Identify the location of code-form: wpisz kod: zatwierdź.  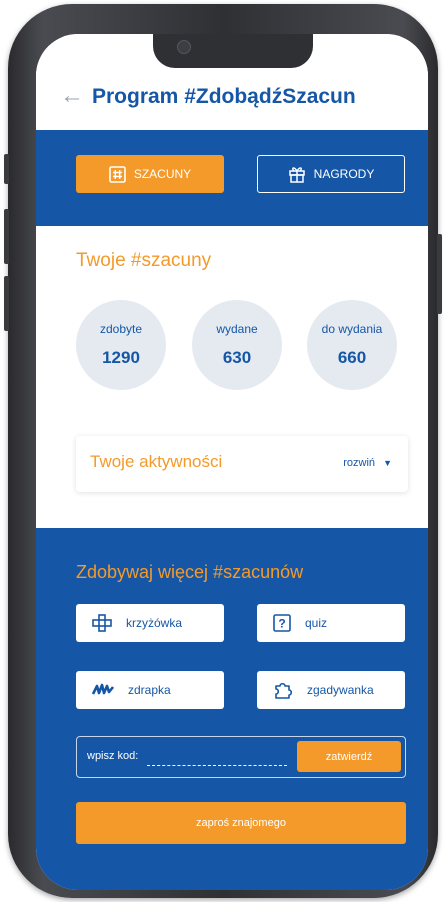
(241, 757).